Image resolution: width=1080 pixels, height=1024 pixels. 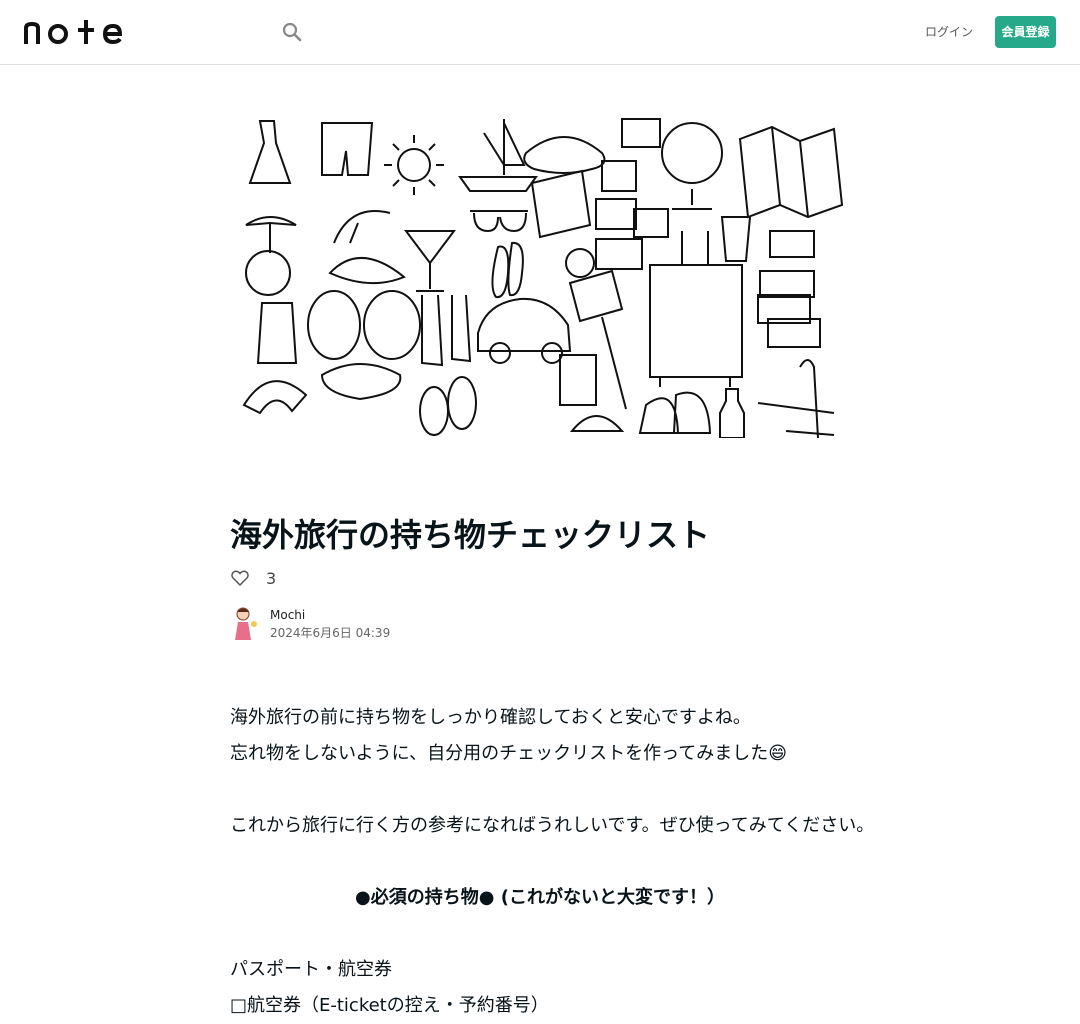 I want to click on author-name: Mochi, so click(x=330, y=615).